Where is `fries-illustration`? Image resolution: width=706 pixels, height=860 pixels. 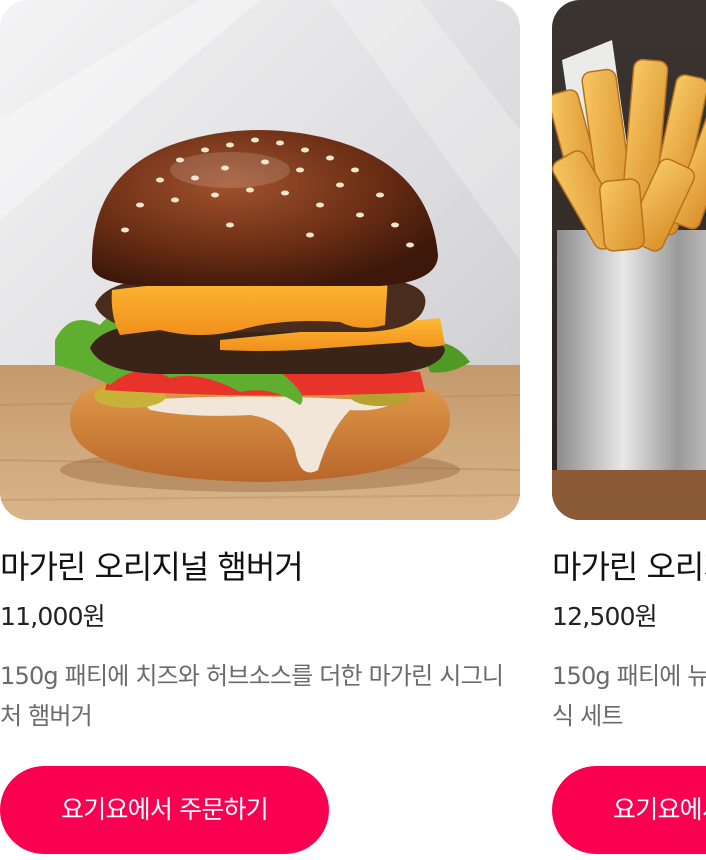
fries-illustration is located at coordinates (629, 260).